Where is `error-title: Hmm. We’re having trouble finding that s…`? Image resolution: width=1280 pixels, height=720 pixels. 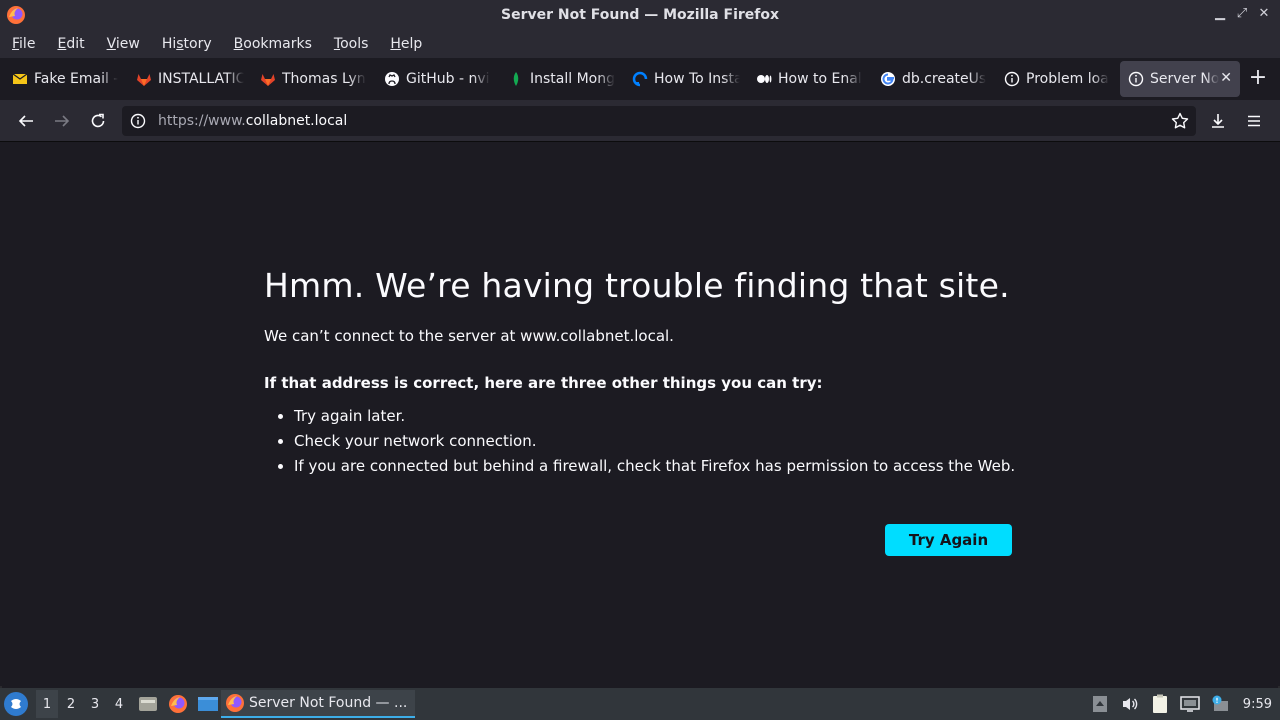 error-title: Hmm. We’re having trouble finding that s… is located at coordinates (637, 285).